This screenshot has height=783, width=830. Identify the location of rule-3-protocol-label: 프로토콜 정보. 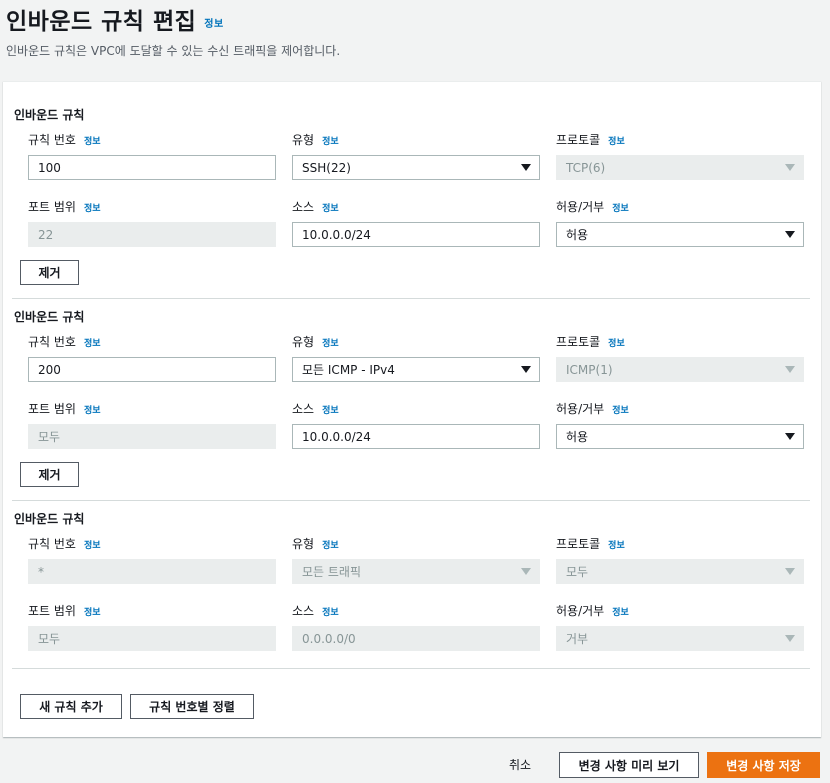
(590, 544).